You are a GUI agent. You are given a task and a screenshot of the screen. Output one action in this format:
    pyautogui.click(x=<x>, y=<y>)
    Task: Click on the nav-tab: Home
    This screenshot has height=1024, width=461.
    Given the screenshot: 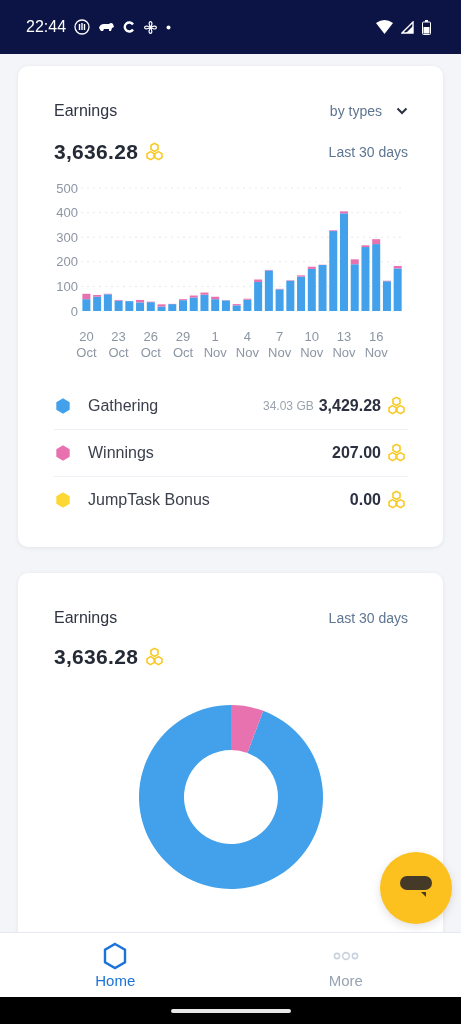 What is the action you would take?
    pyautogui.click(x=115, y=965)
    